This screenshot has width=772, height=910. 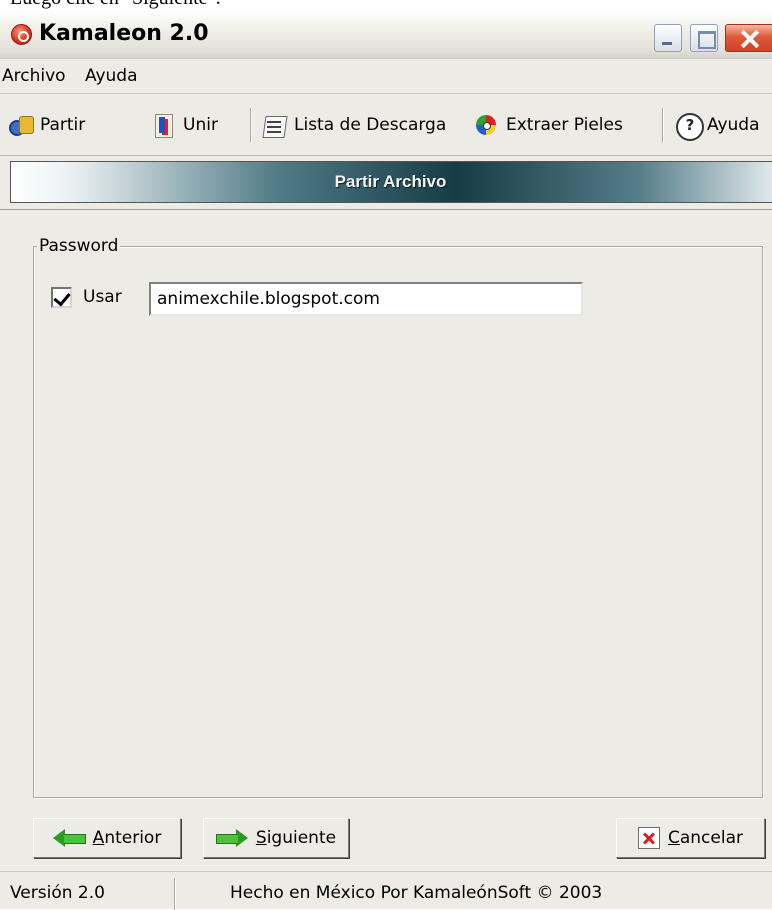 What do you see at coordinates (102, 297) in the screenshot?
I see `usar-label: Usar` at bounding box center [102, 297].